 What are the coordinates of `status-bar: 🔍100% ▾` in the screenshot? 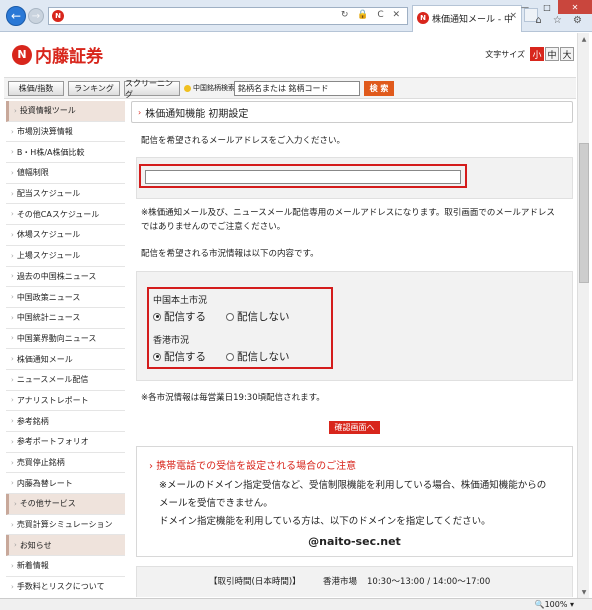 It's located at (296, 604).